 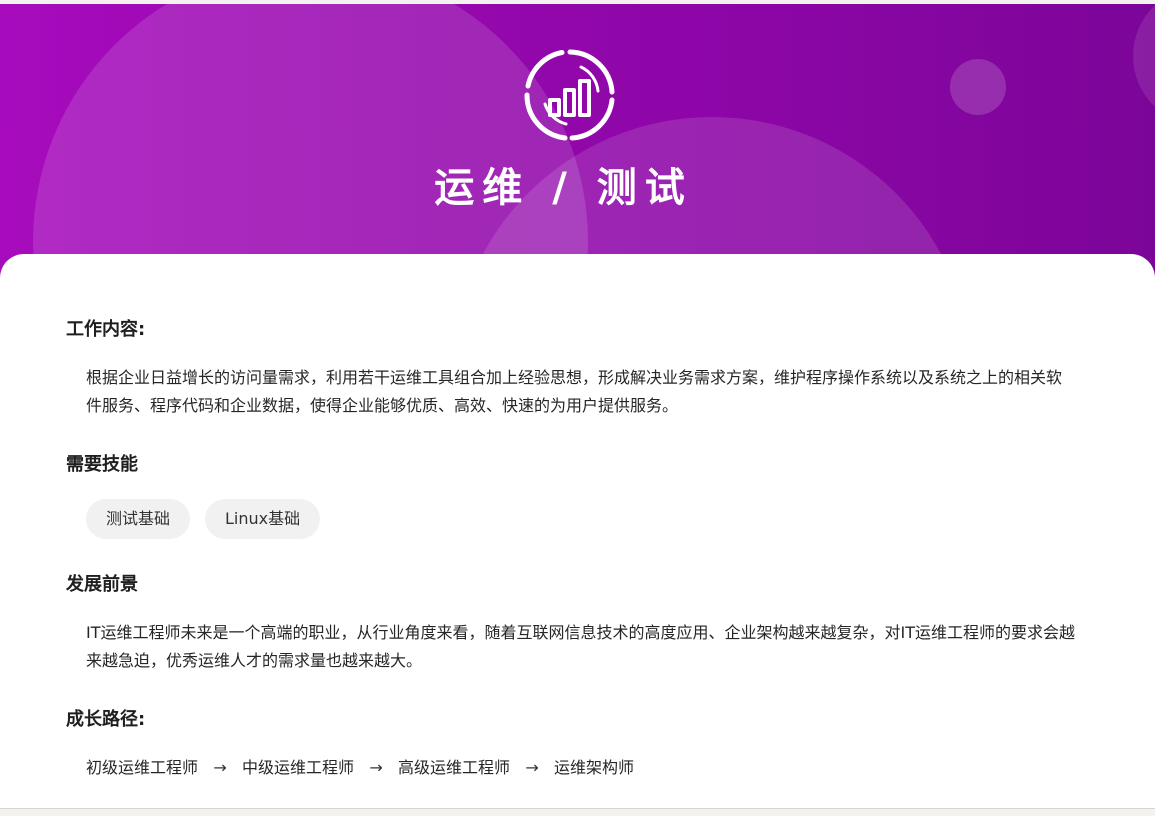 What do you see at coordinates (1144, 65) in the screenshot?
I see `decorative-circle-edge` at bounding box center [1144, 65].